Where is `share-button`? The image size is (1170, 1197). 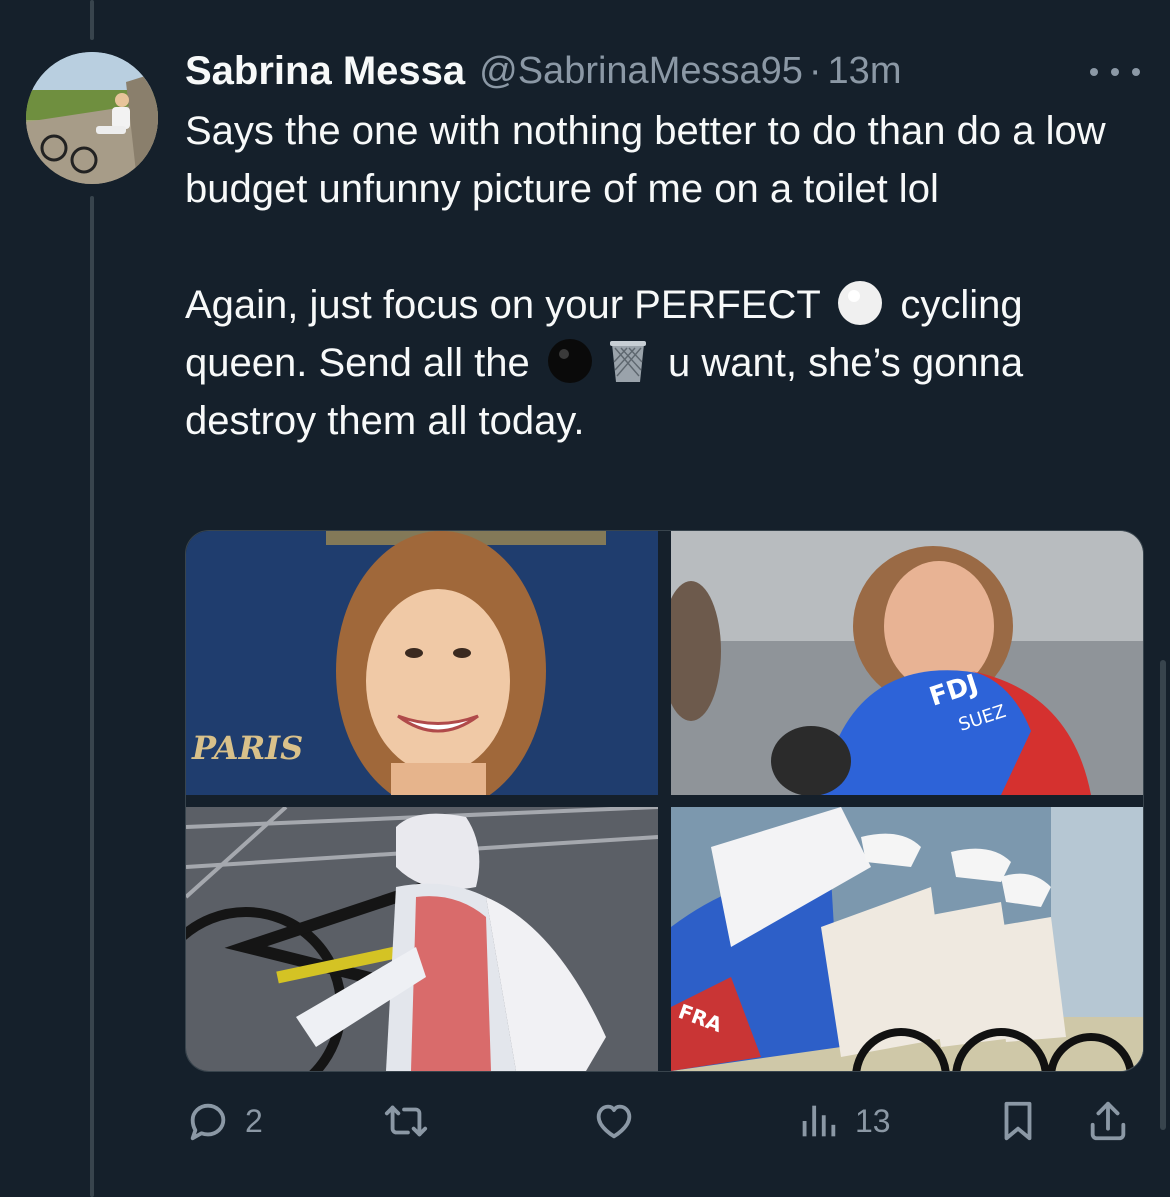 share-button is located at coordinates (1108, 1121).